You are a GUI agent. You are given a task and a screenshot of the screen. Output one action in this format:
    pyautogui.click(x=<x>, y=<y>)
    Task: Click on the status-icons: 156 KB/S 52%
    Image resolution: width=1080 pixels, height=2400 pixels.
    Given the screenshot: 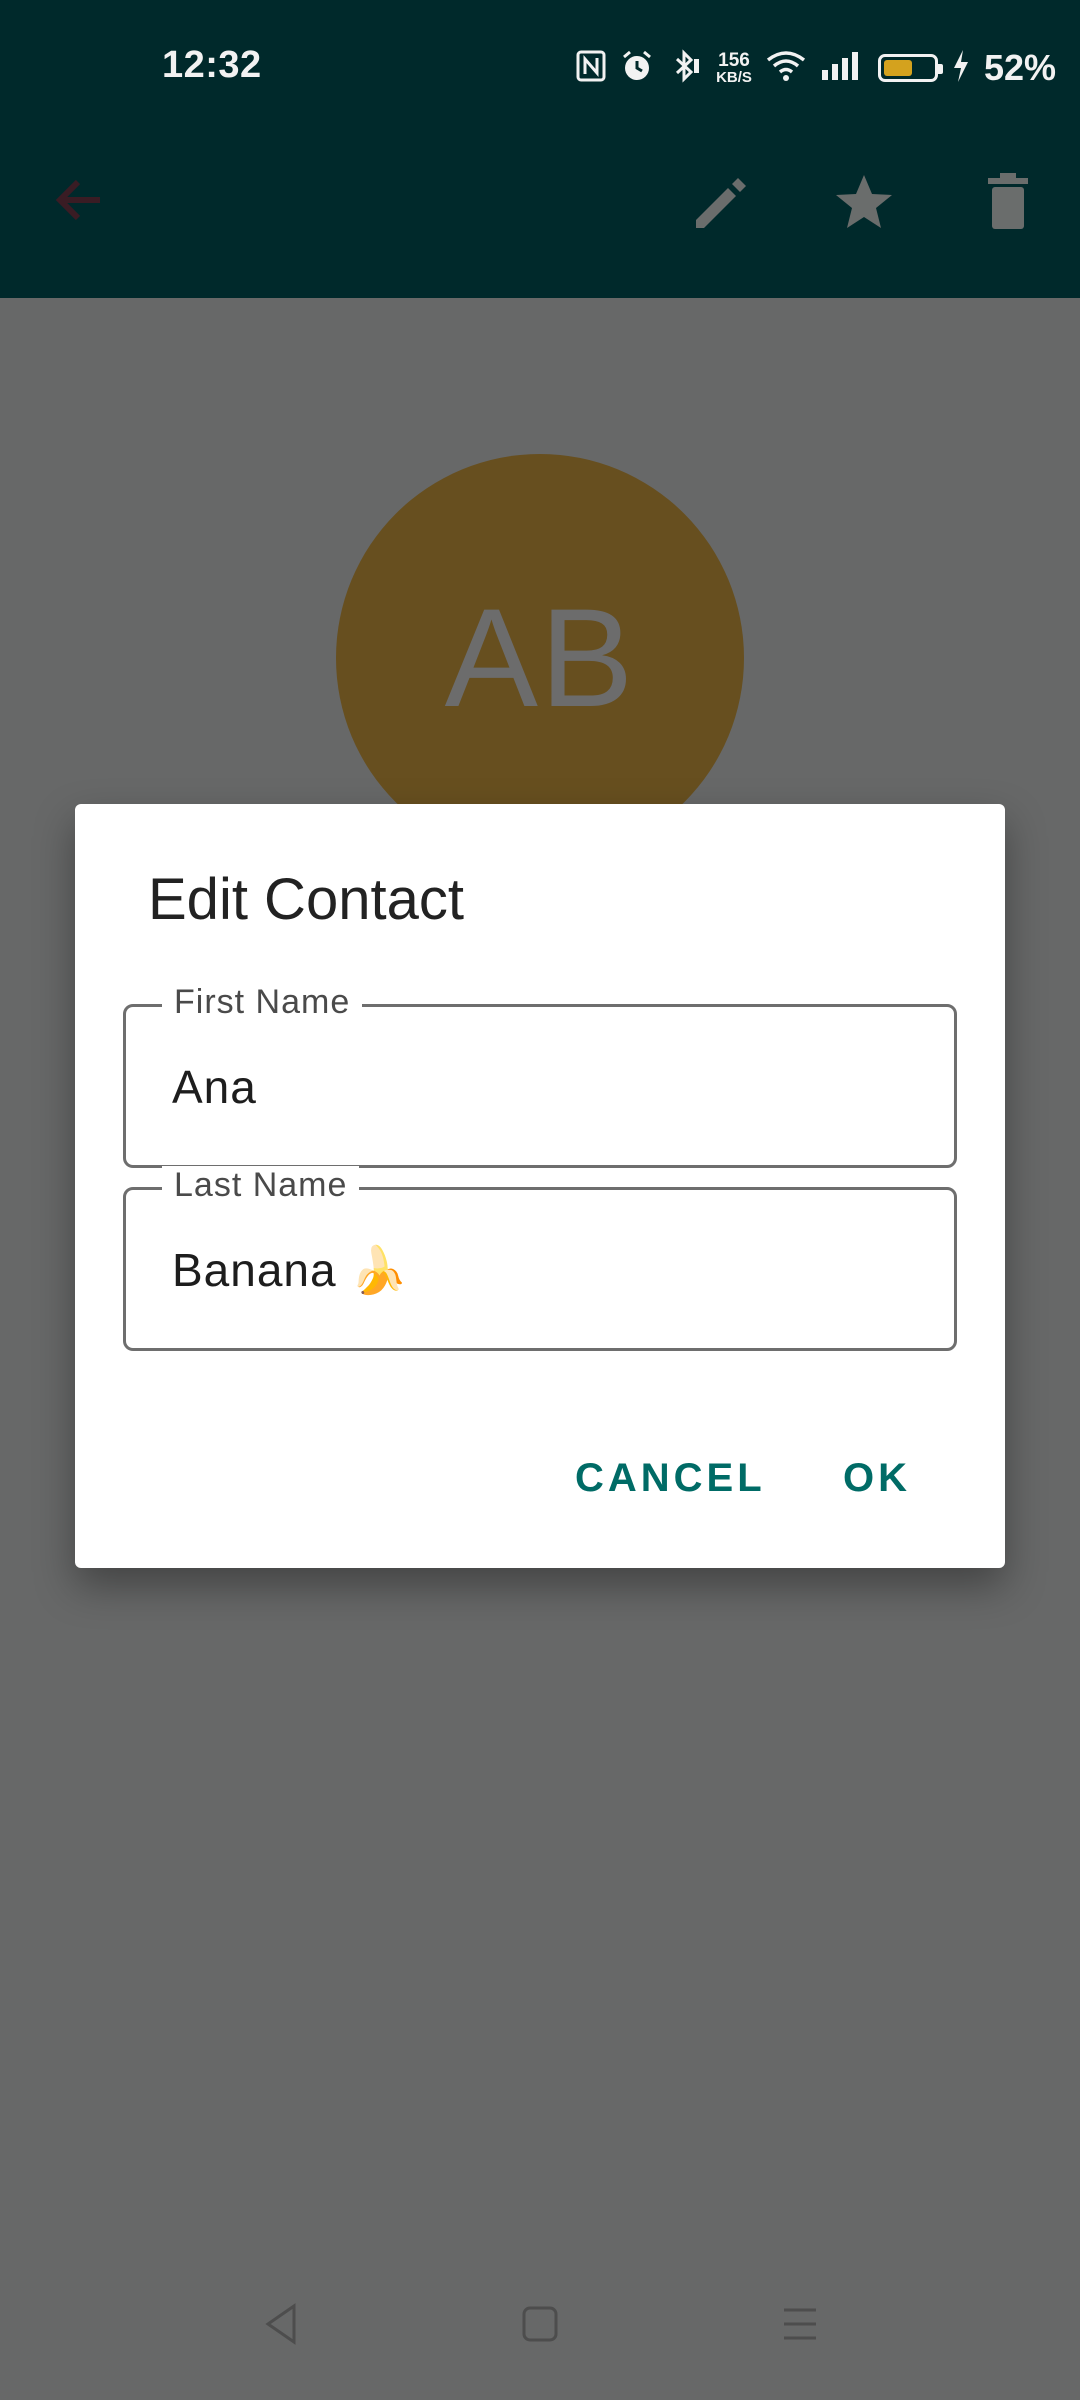 What is the action you would take?
    pyautogui.click(x=816, y=68)
    